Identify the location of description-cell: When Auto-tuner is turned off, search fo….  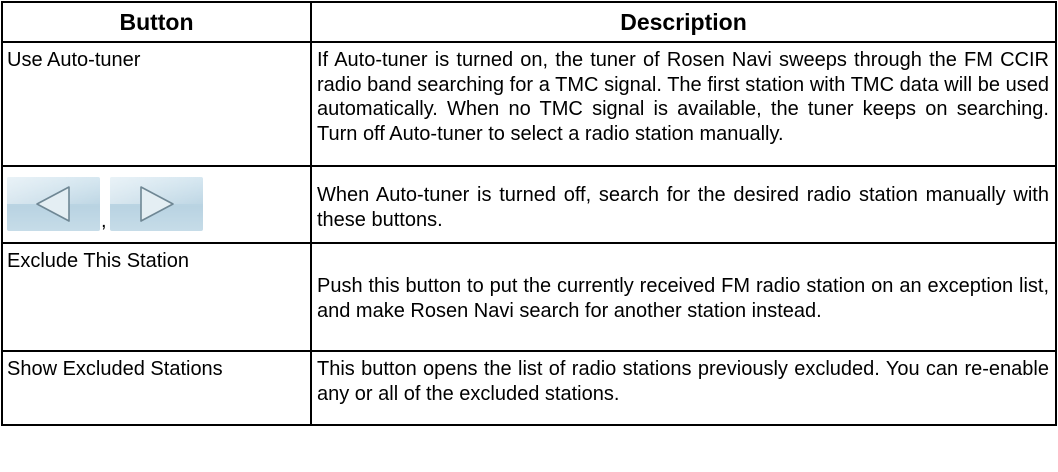
(683, 204).